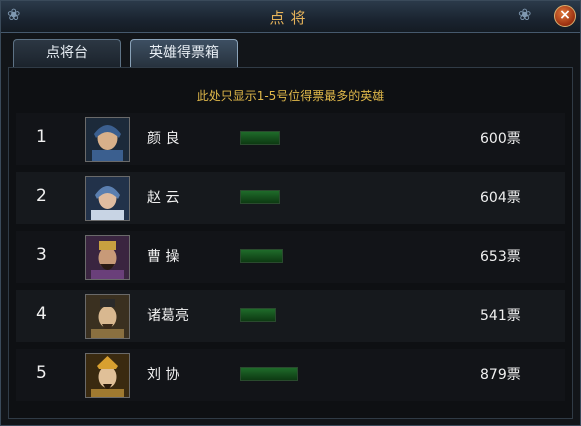 The image size is (581, 426). I want to click on hero-row: 1 颜 良 600票, so click(290, 139).